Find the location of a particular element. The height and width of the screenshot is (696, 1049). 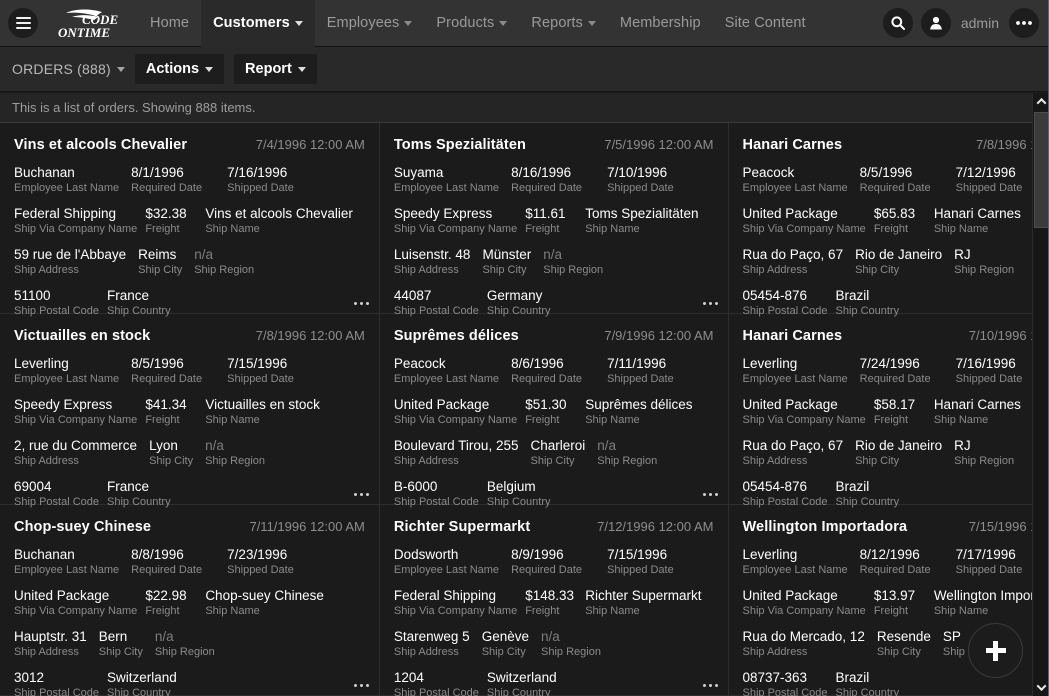

nav-item-customers: Customers is located at coordinates (258, 23).